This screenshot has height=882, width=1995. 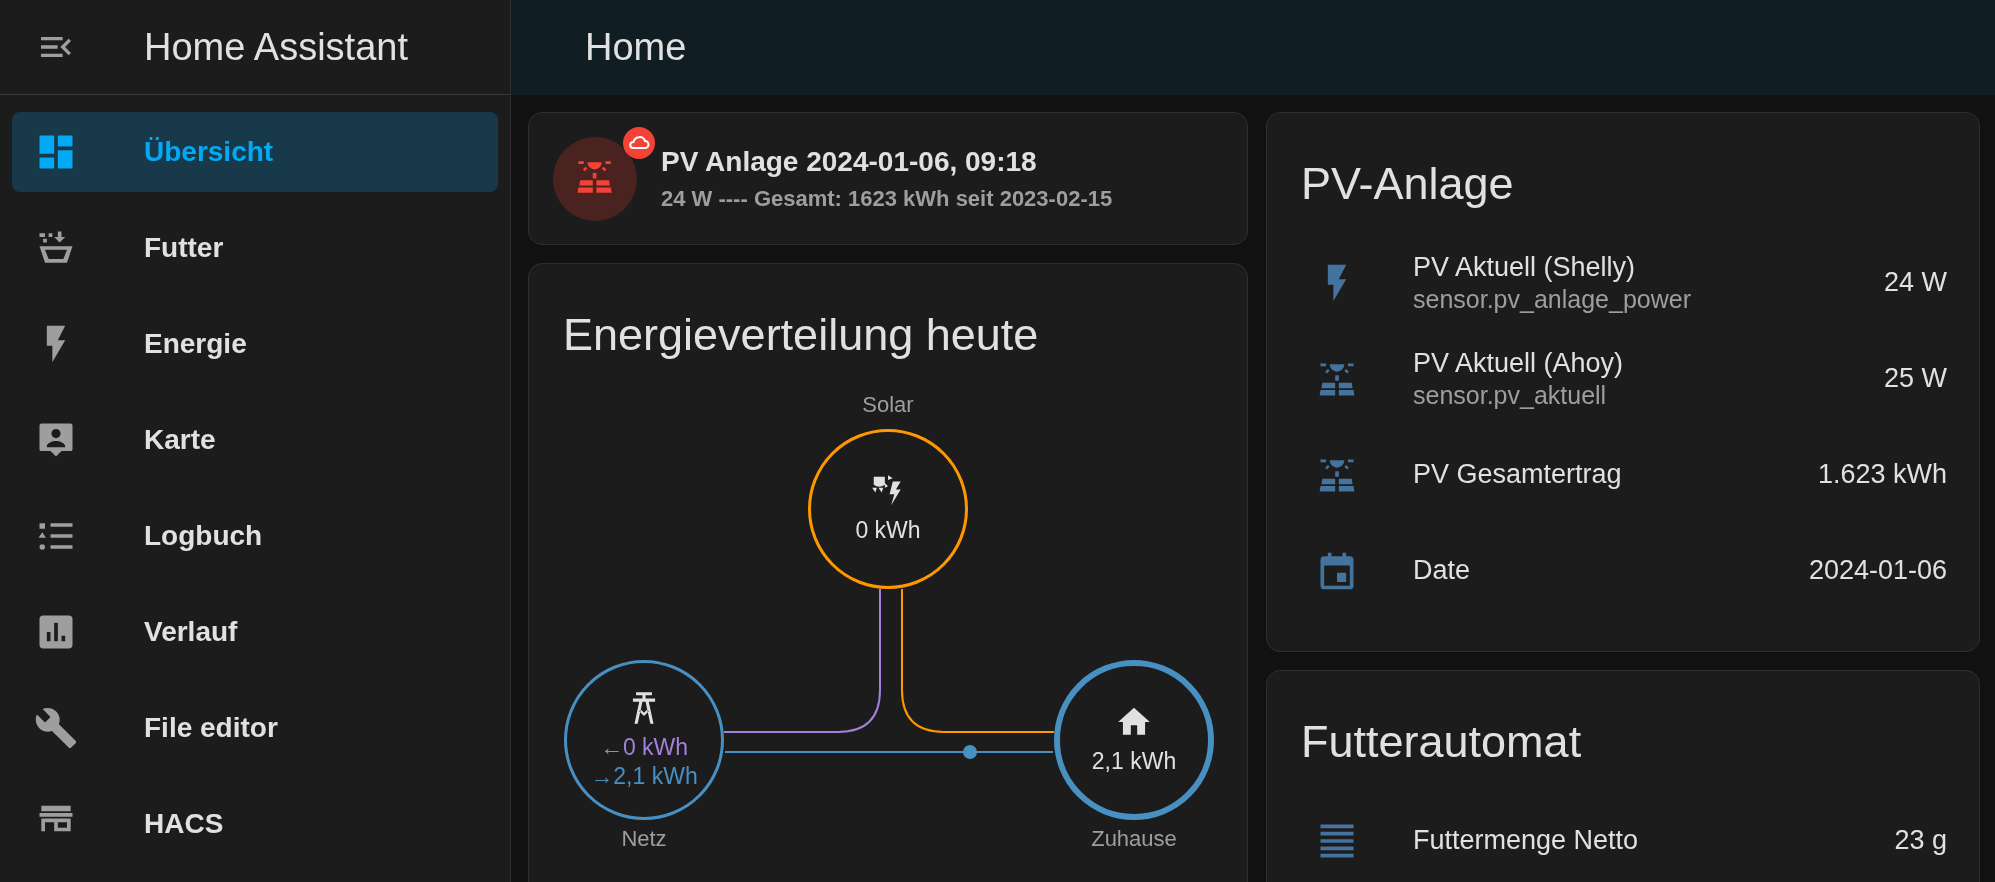 I want to click on entity-name: Futtermenge Netto, so click(x=1654, y=840).